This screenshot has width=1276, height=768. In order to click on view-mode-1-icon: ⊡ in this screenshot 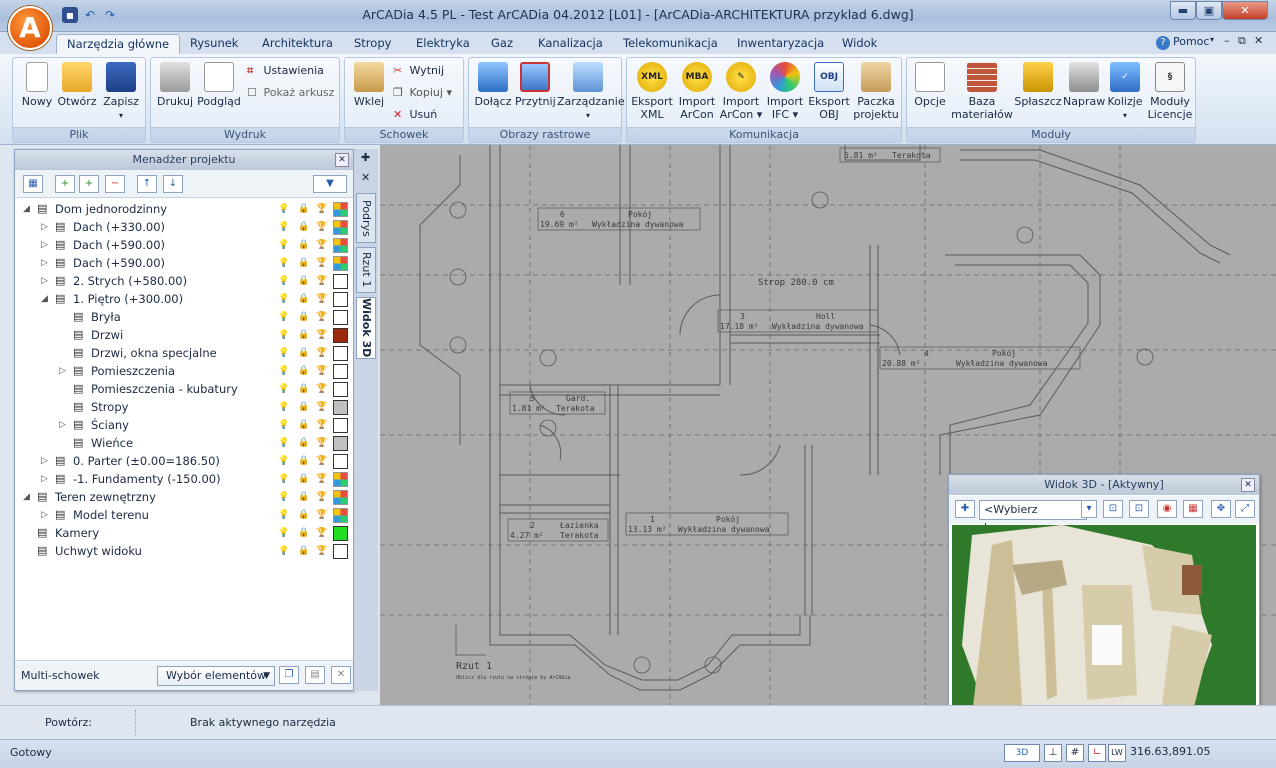, I will do `click(1113, 509)`.